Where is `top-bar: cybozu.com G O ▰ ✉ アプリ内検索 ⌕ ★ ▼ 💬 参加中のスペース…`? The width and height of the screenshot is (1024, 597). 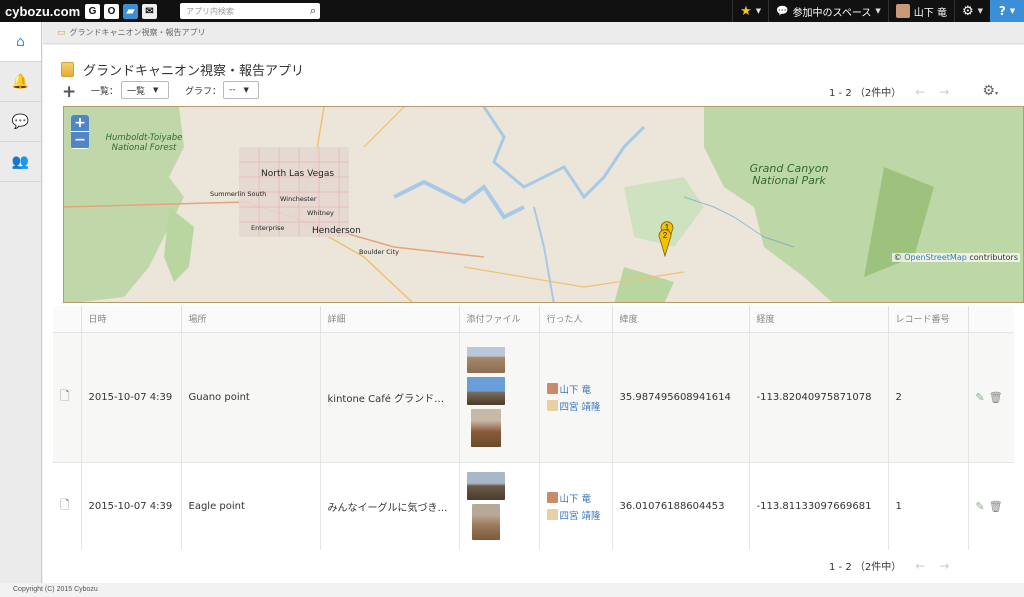
top-bar: cybozu.com G O ▰ ✉ アプリ内検索 ⌕ ★ ▼ 💬 参加中のスペース… is located at coordinates (512, 11).